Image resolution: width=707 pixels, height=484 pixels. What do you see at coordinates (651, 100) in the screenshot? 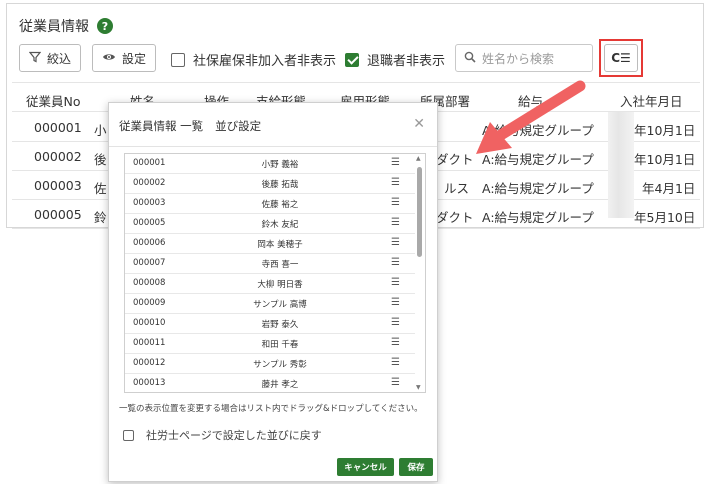
I see `col-header-hire-date: 入社年月日` at bounding box center [651, 100].